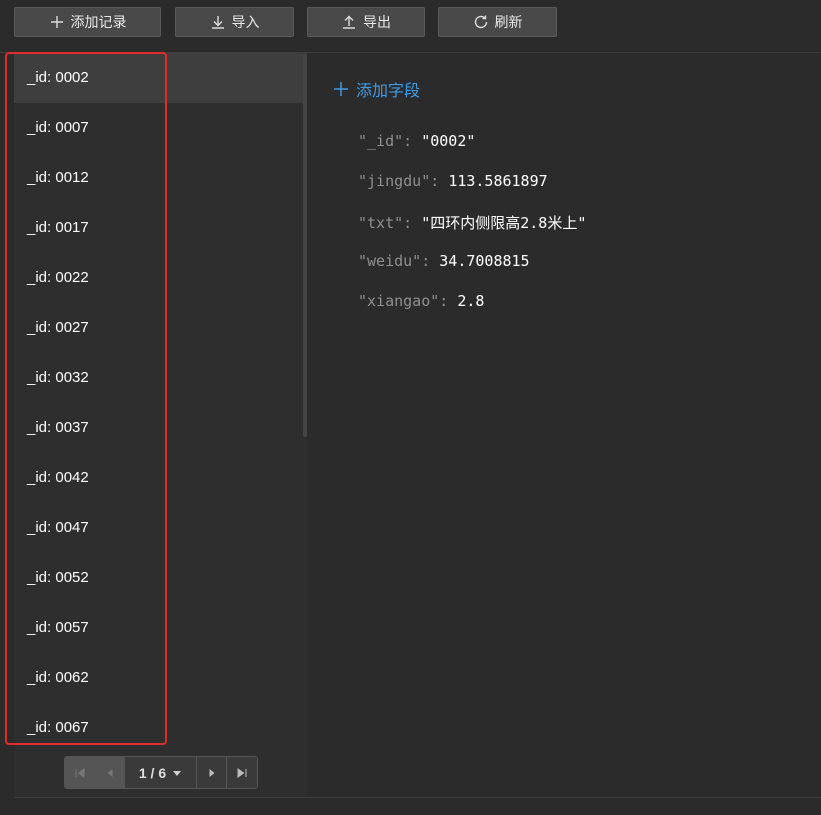 This screenshot has width=821, height=815. What do you see at coordinates (158, 478) in the screenshot?
I see `list-item: _id: 0042` at bounding box center [158, 478].